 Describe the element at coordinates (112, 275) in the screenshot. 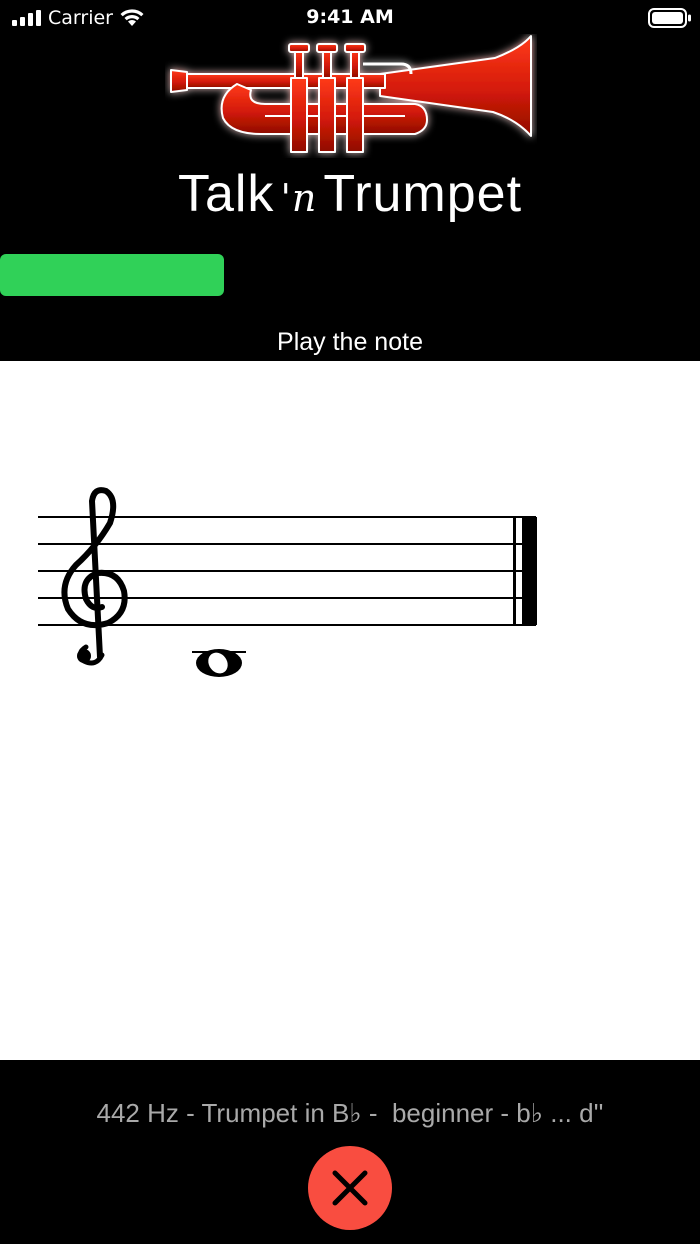

I see `progress-bar-fill` at that location.